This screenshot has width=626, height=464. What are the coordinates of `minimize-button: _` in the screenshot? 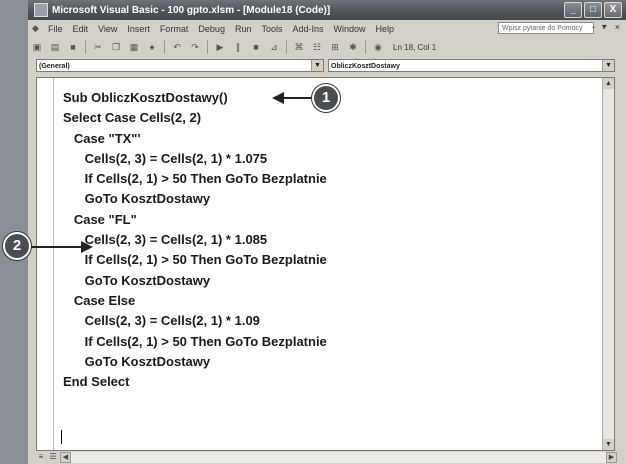 It's located at (573, 10).